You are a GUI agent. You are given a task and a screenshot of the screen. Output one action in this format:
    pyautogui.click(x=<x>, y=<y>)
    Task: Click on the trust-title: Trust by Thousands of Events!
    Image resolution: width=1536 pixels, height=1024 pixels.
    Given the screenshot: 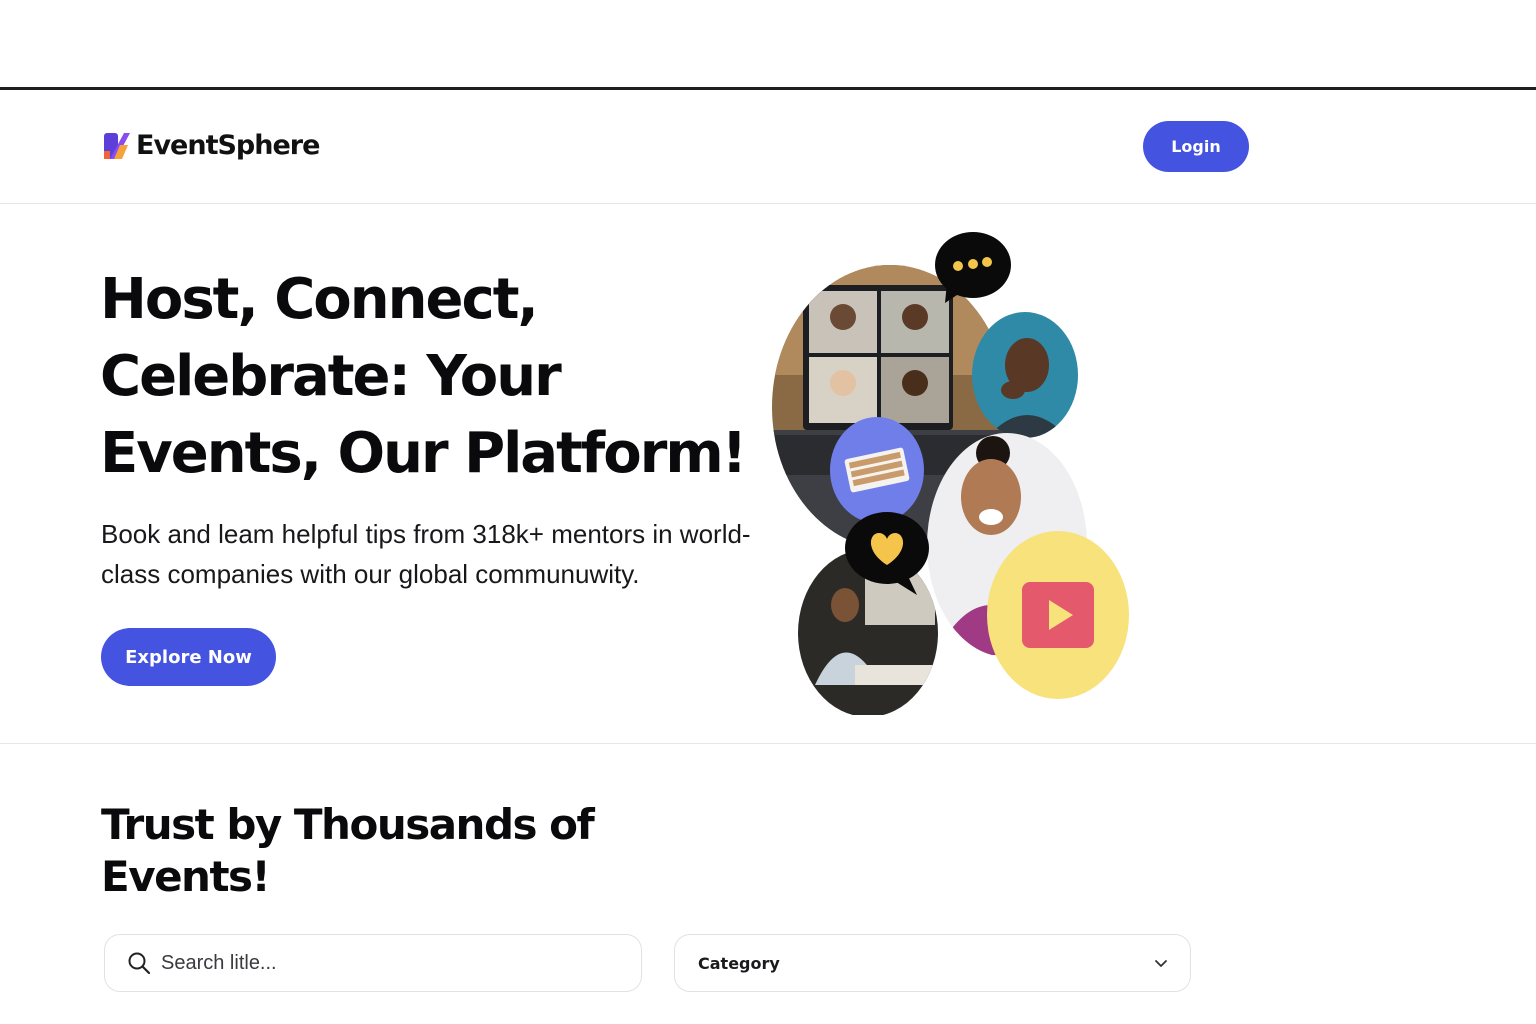 What is the action you would take?
    pyautogui.click(x=348, y=850)
    